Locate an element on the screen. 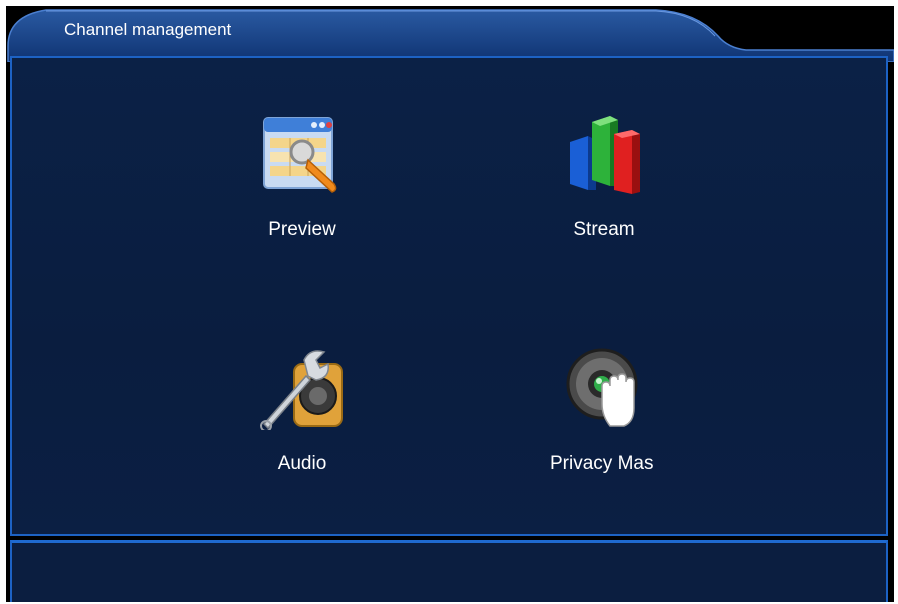 The image size is (898, 604). privacy-mask-icon is located at coordinates (602, 387).